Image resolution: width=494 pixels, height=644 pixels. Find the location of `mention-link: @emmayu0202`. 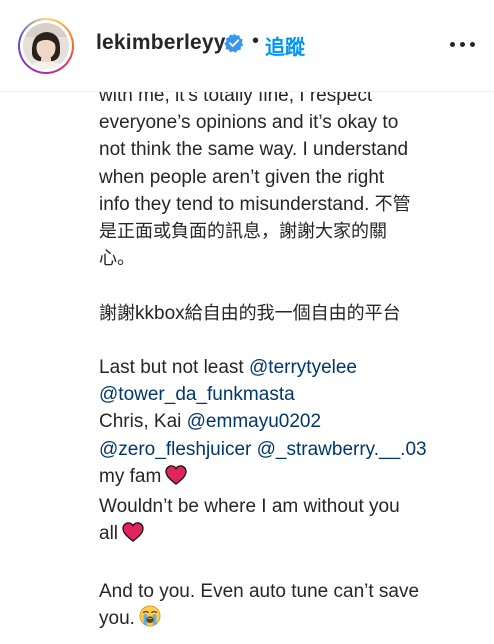

mention-link: @emmayu0202 is located at coordinates (254, 421).